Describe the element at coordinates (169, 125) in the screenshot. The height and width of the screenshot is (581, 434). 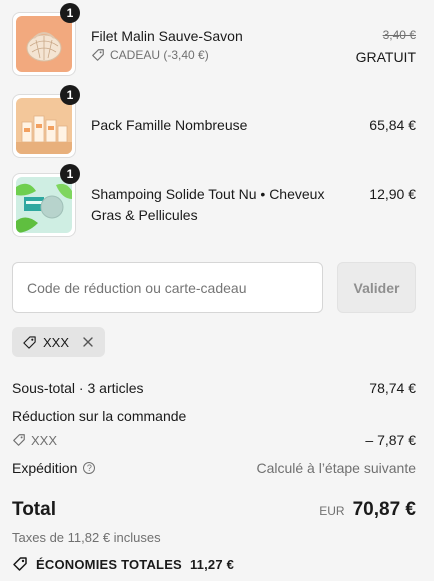
I see `product-name: Pack Famille Nombreuse` at that location.